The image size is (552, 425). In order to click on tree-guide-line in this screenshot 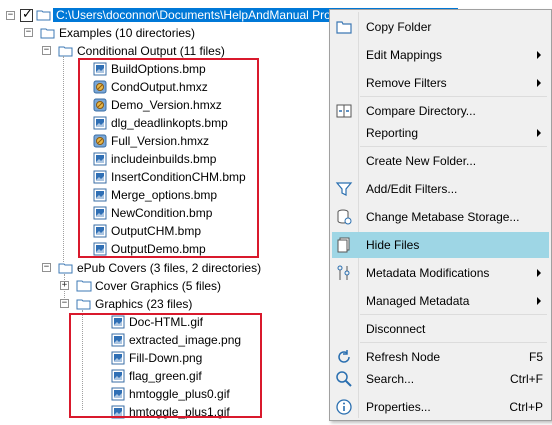, I will do `click(63, 159)`.